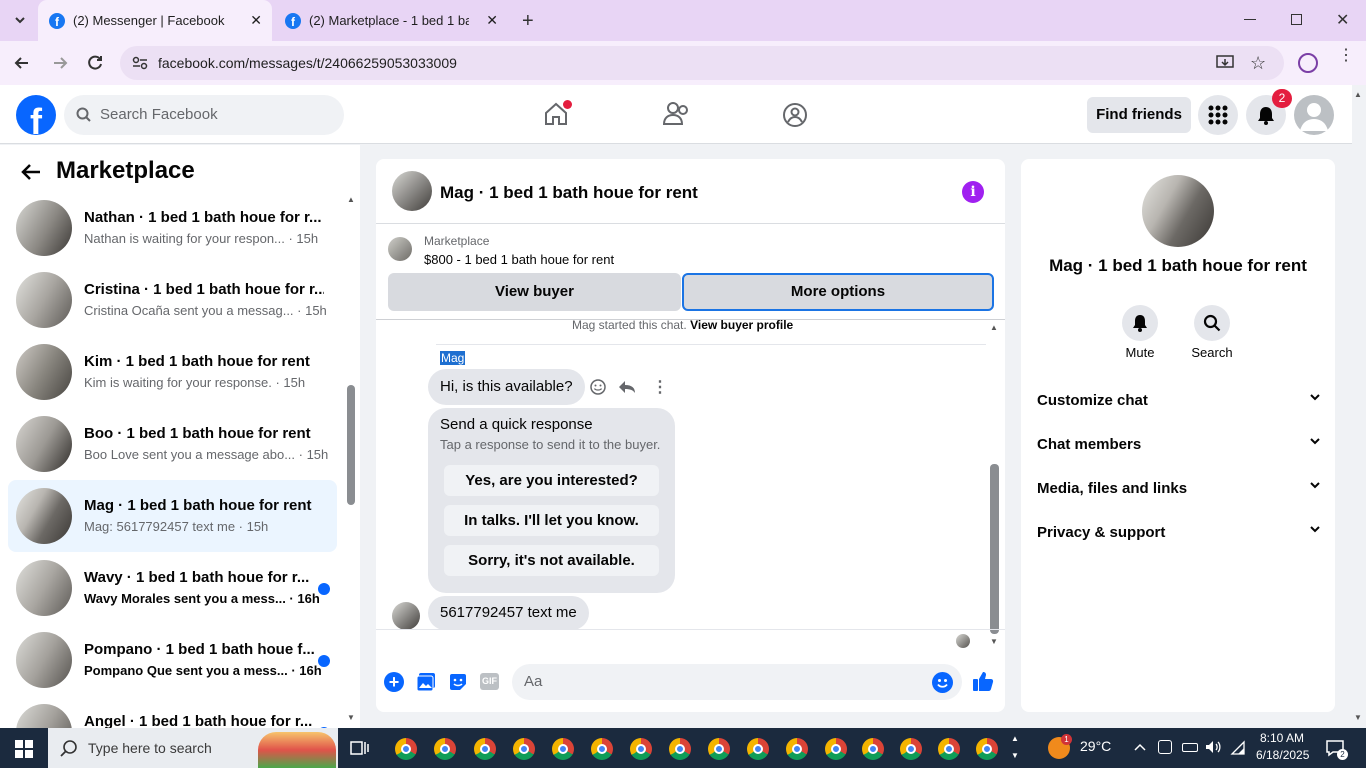 The image size is (1366, 768). Describe the element at coordinates (508, 613) in the screenshot. I see `message-bubble: 5617792457 text me` at that location.